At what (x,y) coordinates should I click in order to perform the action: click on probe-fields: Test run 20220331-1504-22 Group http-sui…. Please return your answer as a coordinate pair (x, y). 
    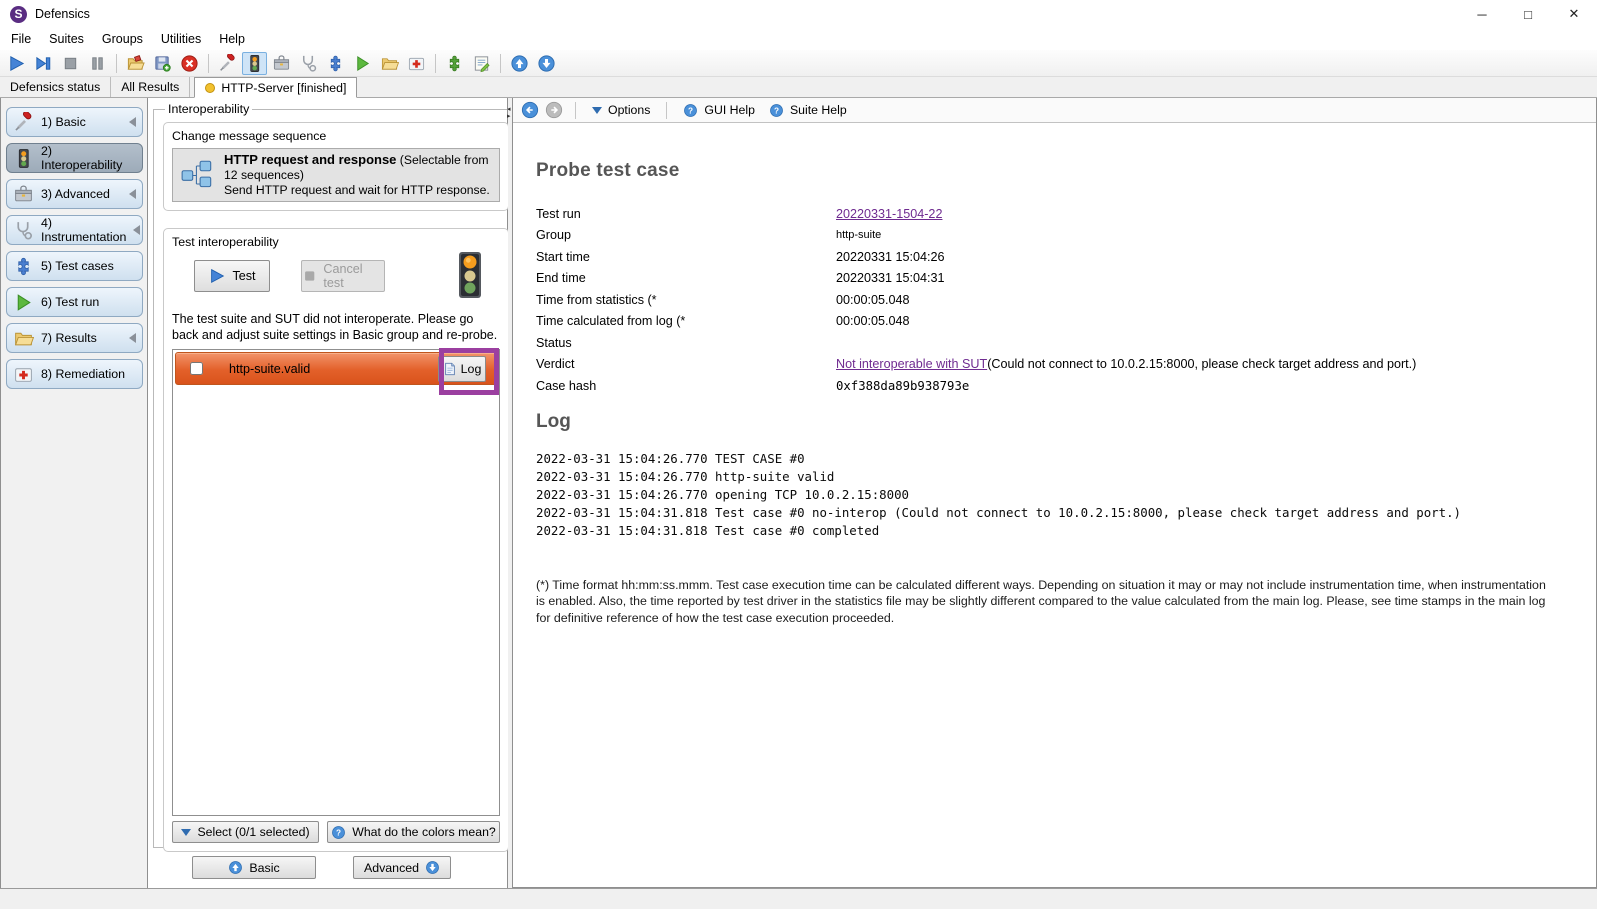
    Looking at the image, I should click on (1066, 300).